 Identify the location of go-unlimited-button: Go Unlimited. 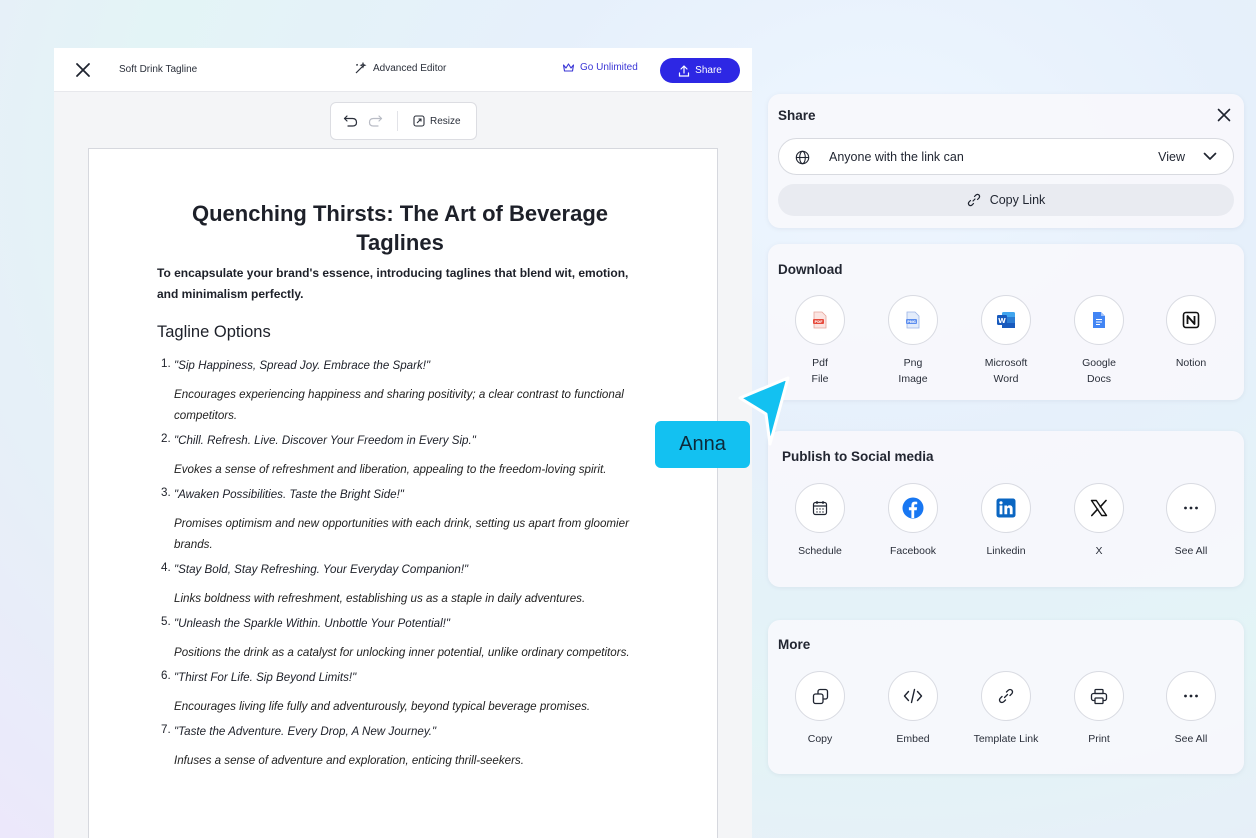
(600, 67).